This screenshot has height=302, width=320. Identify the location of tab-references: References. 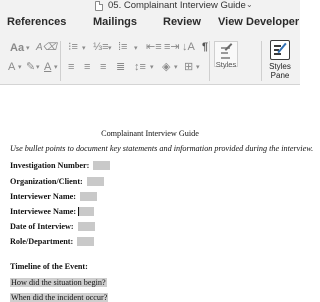
(36, 22).